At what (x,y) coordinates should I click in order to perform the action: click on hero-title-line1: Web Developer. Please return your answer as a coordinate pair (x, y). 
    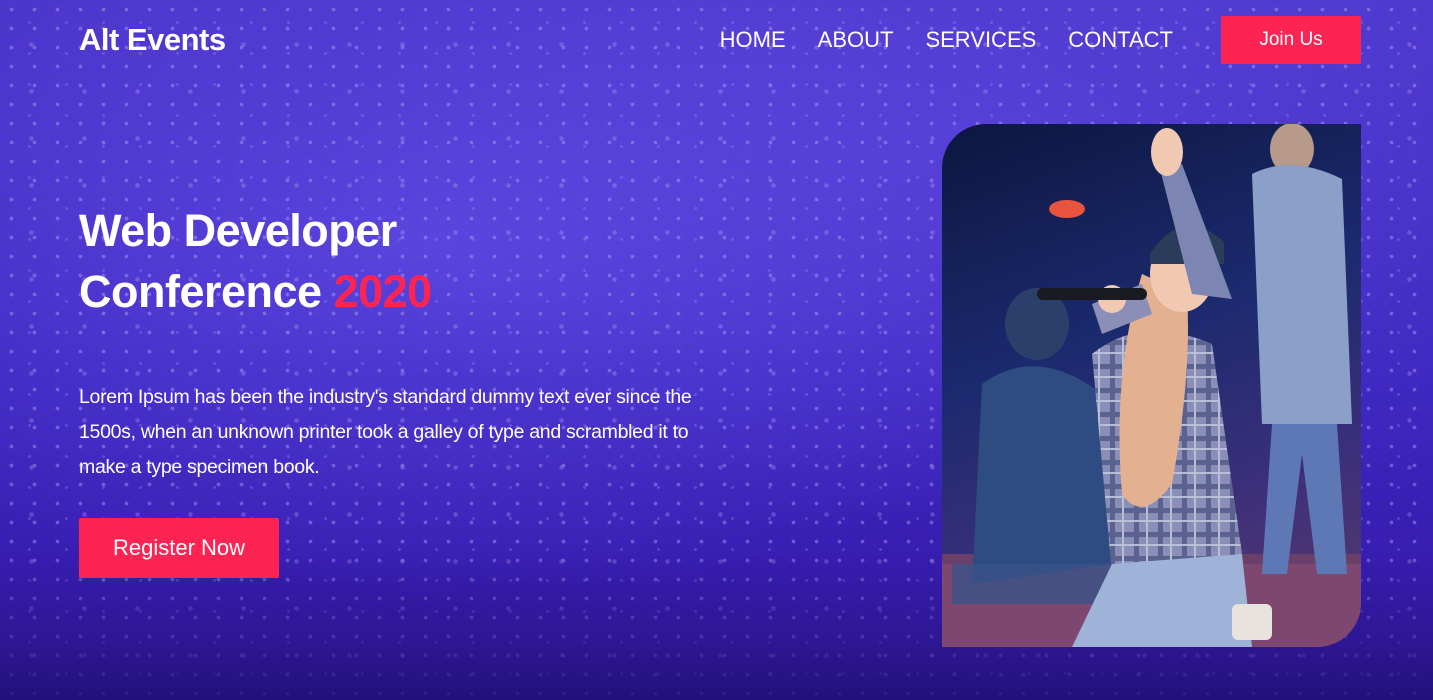
    Looking at the image, I should click on (238, 230).